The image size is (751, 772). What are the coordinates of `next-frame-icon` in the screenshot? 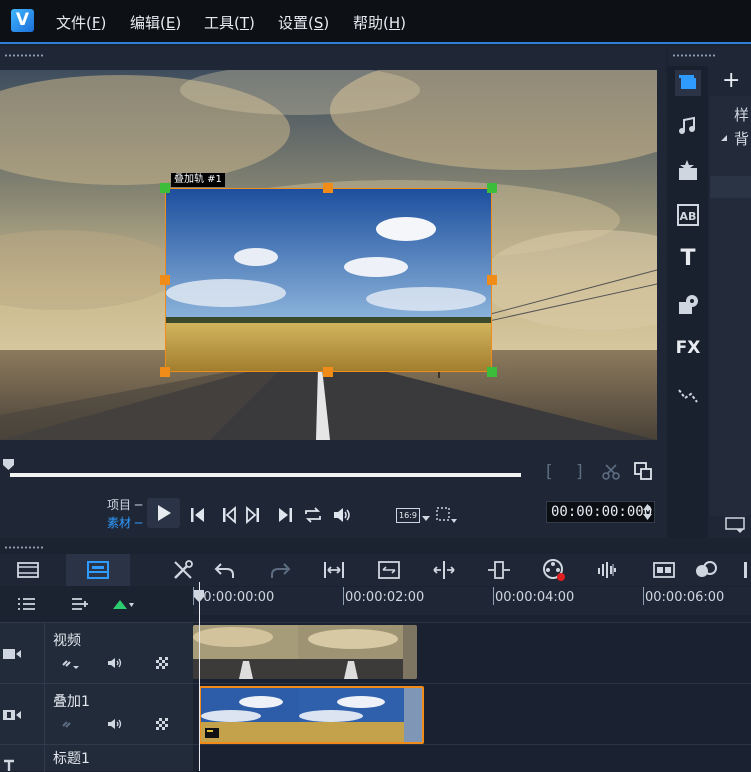 It's located at (254, 515).